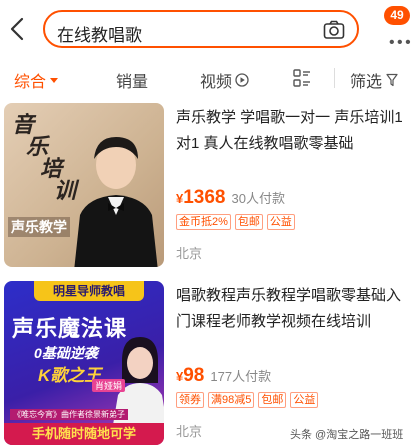 This screenshot has height=448, width=411. What do you see at coordinates (242, 80) in the screenshot?
I see `play-circle-icon` at bounding box center [242, 80].